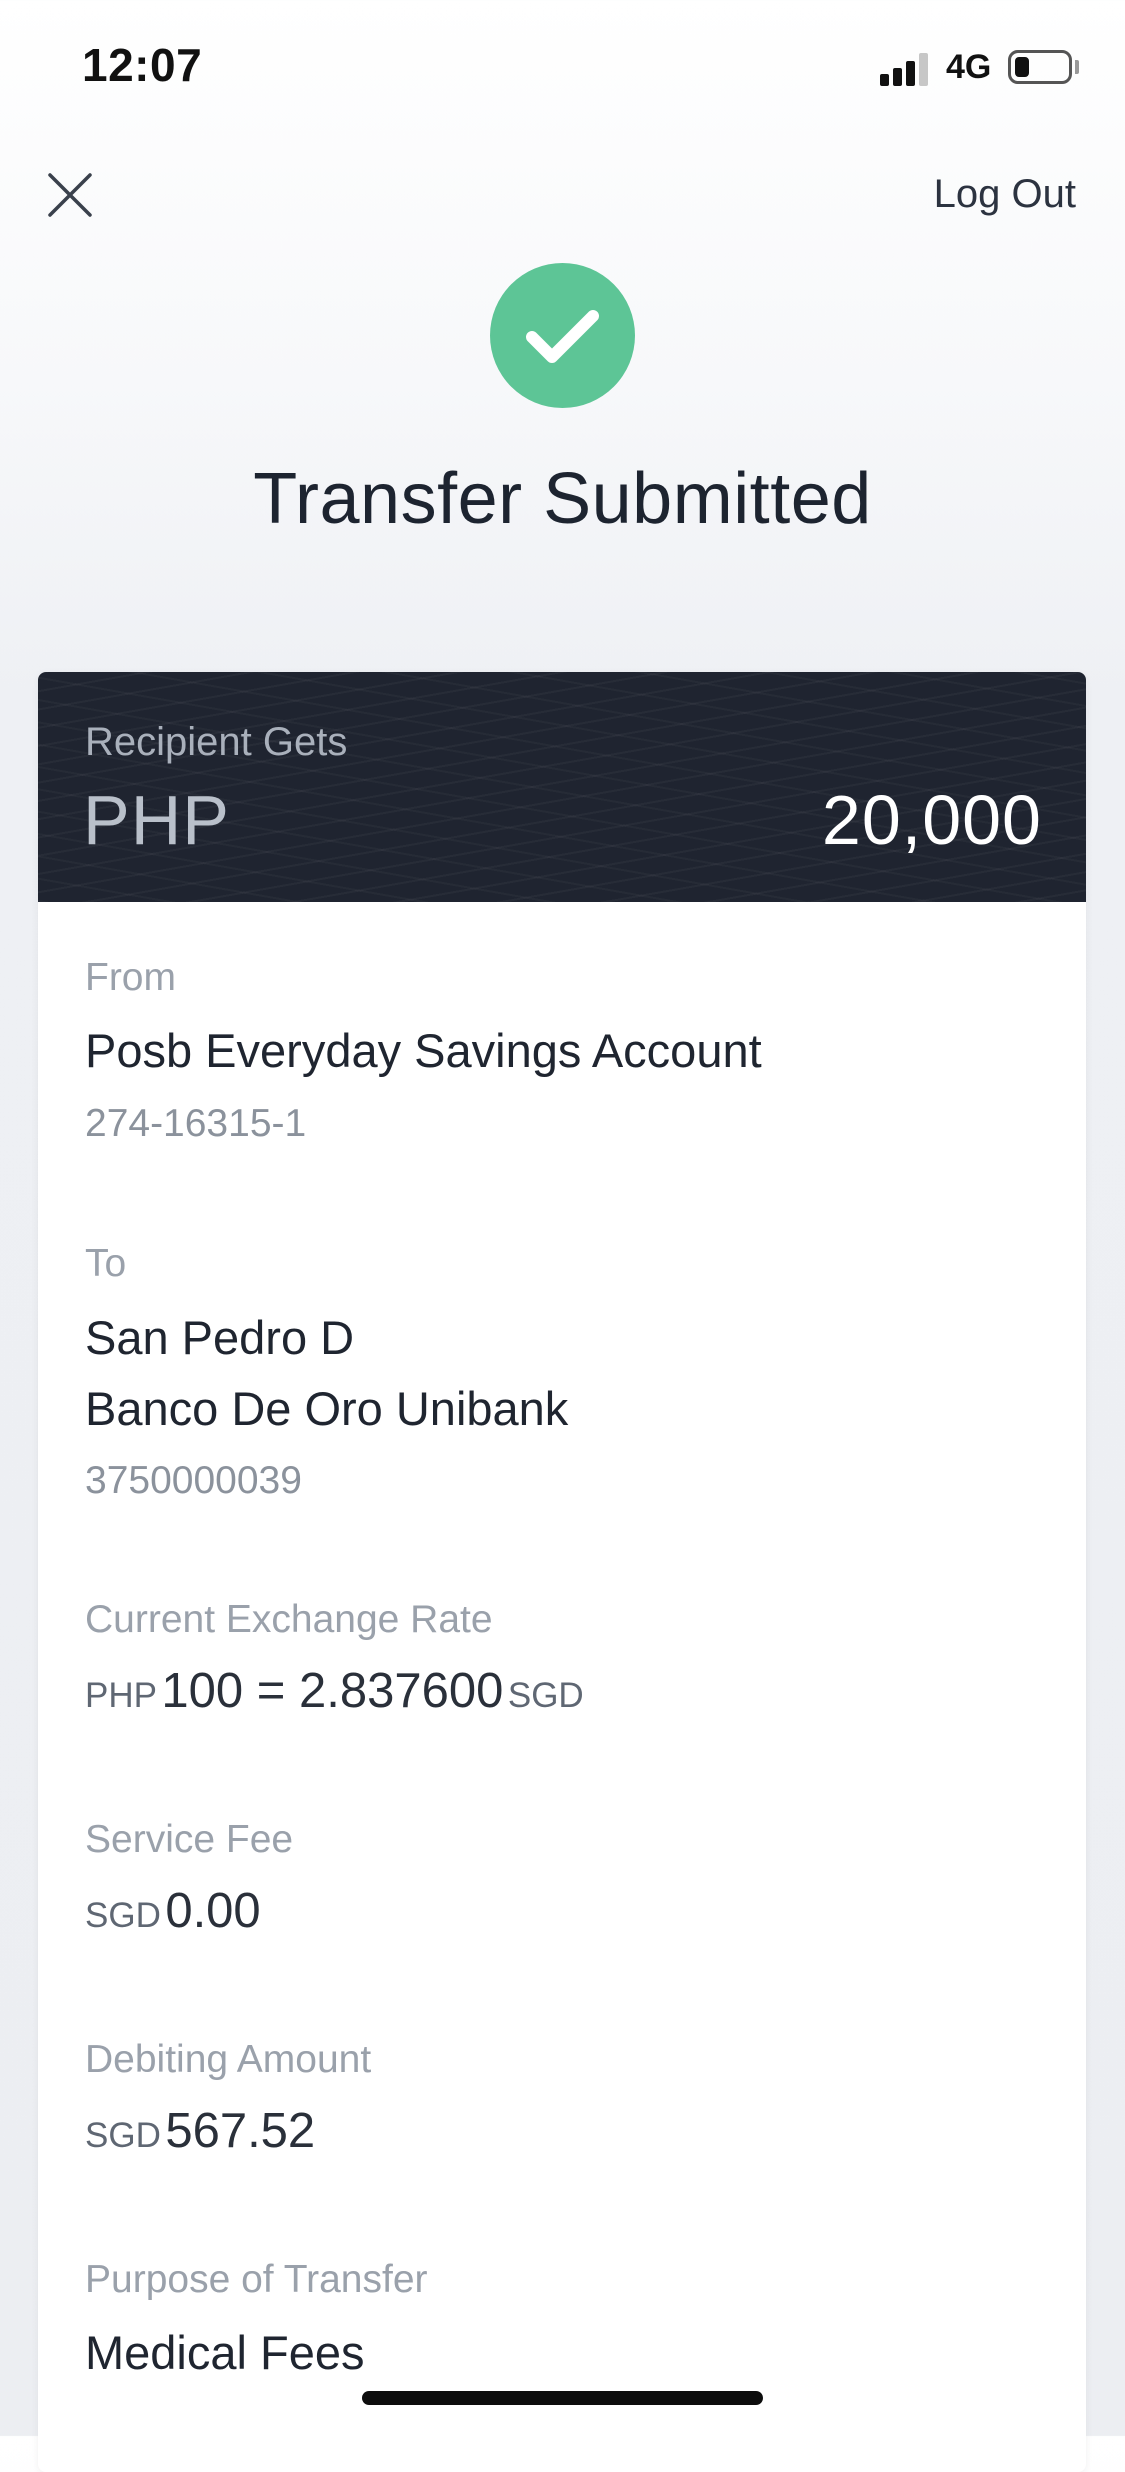 The image size is (1125, 2472). What do you see at coordinates (121, 1695) in the screenshot?
I see `exchange-rate-from-currency: PHP` at bounding box center [121, 1695].